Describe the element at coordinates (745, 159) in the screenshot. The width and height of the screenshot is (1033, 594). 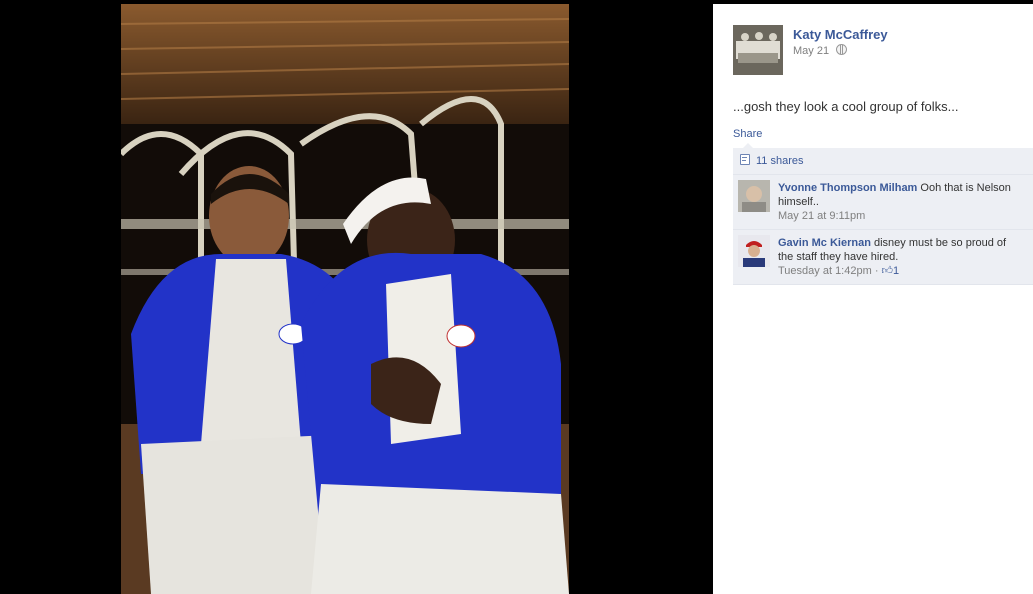
I see `shares-icon` at that location.